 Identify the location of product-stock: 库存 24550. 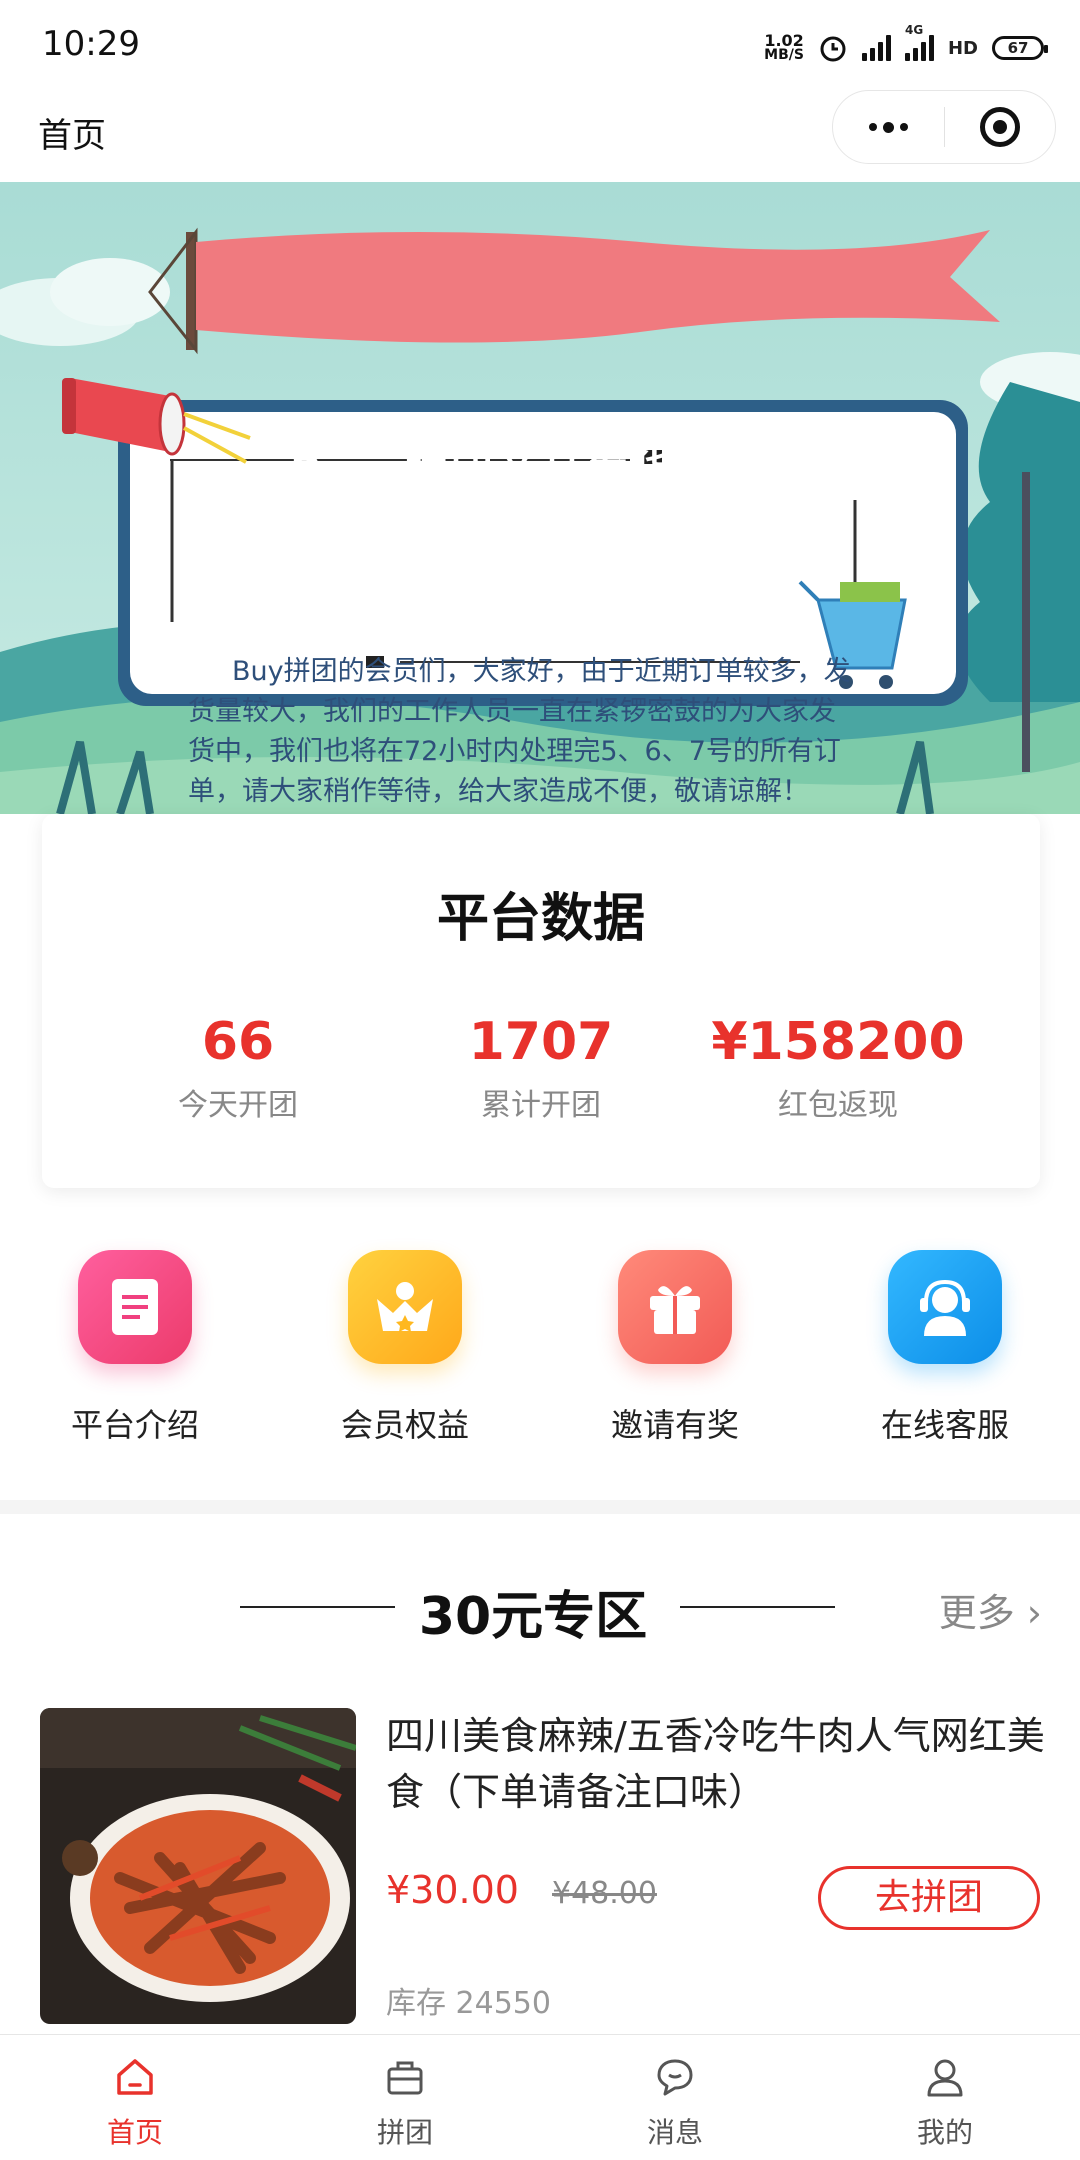
(468, 2003).